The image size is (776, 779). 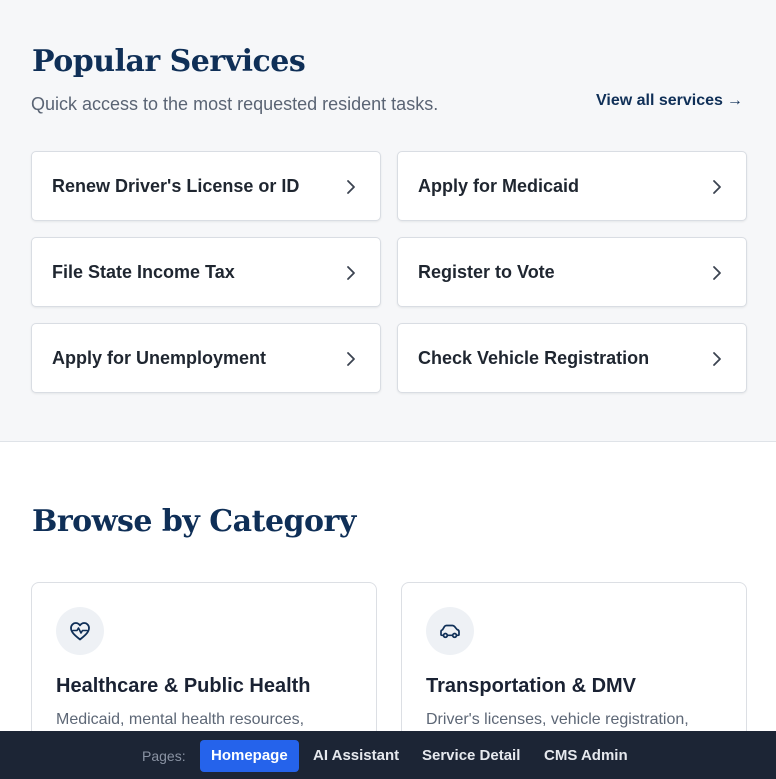 I want to click on service-card-check-vehicle-registration: Check Vehicle Registration, so click(x=572, y=358).